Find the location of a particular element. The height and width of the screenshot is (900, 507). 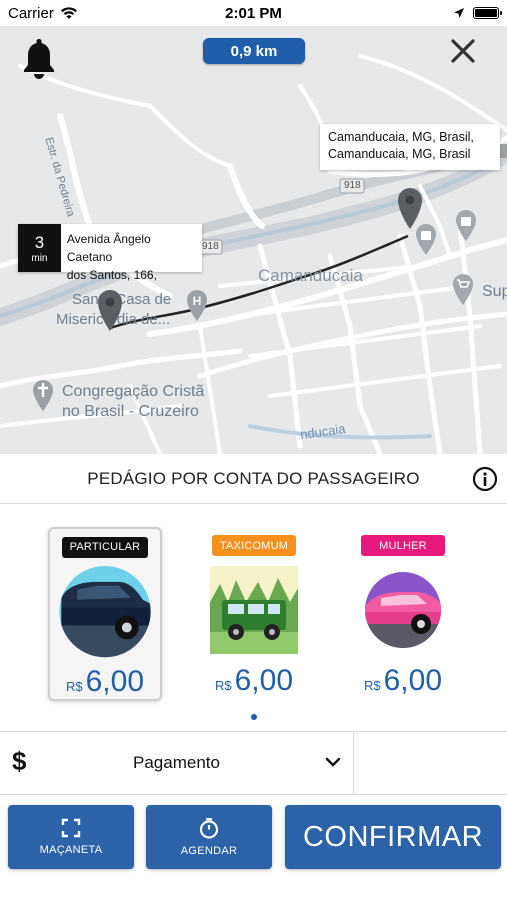

eta-value: 3 is located at coordinates (39, 242).